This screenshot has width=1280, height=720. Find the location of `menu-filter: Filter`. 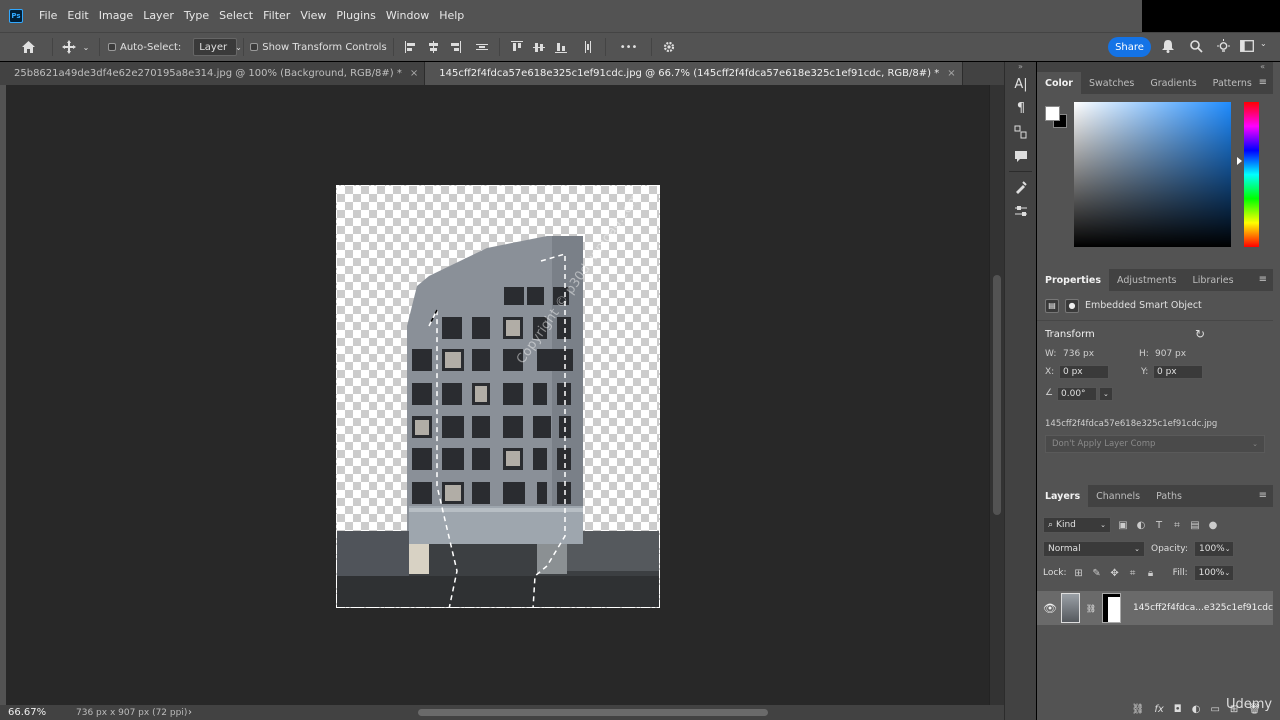

menu-filter: Filter is located at coordinates (276, 16).